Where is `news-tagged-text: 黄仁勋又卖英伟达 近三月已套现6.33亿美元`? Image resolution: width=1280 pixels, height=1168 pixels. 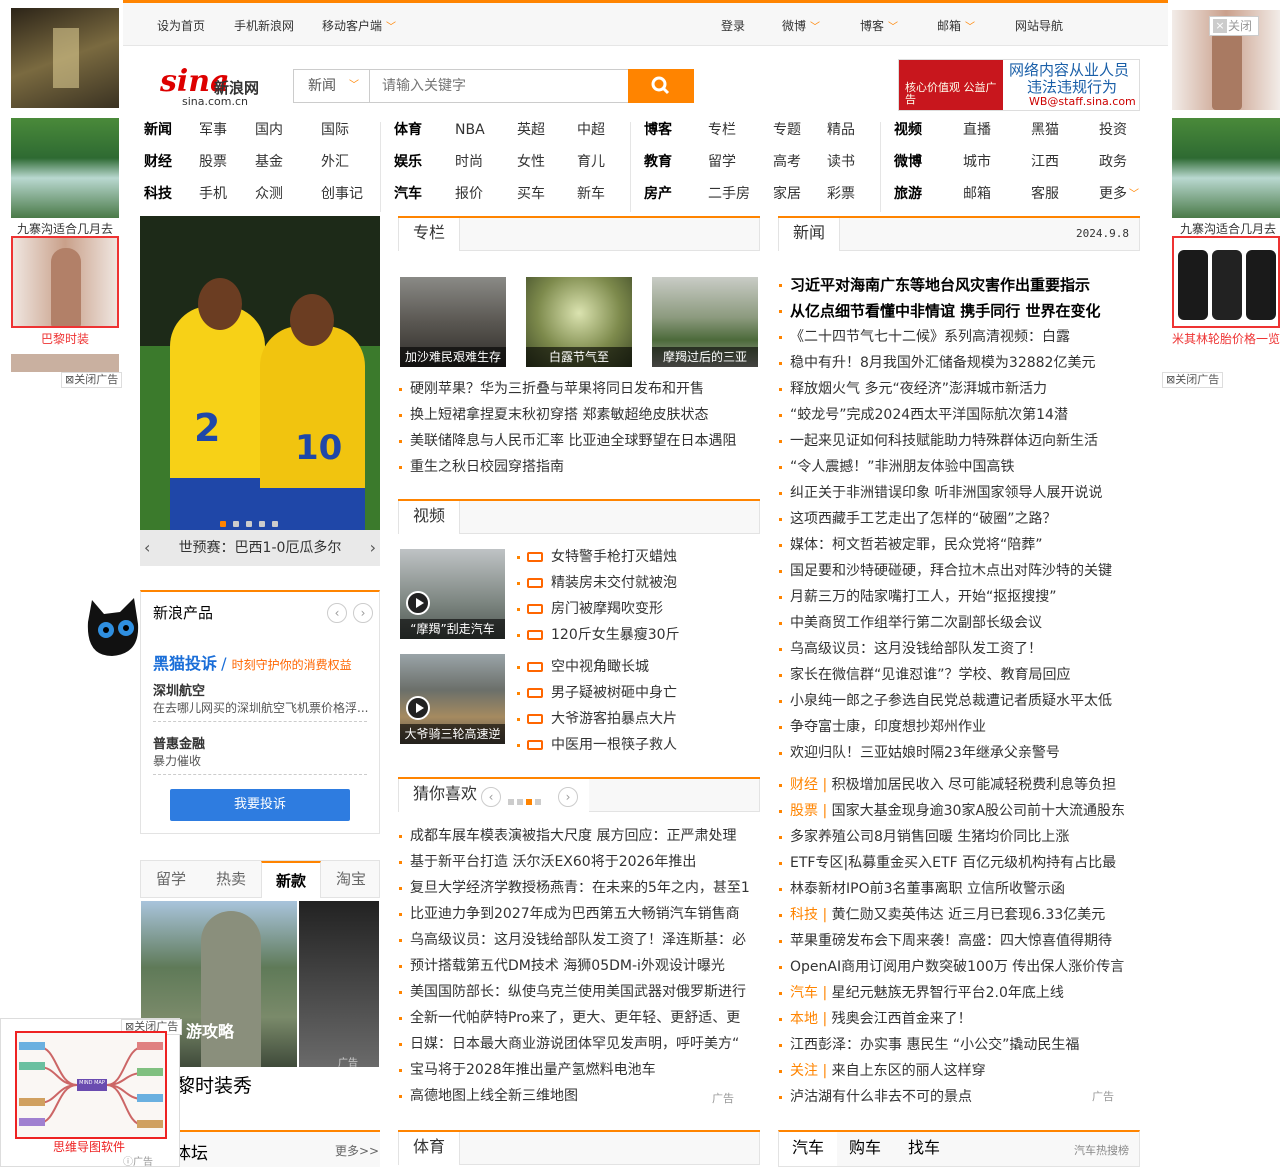
news-tagged-text: 黄仁勋又卖英伟达 近三月已套现6.33亿美元 is located at coordinates (969, 915).